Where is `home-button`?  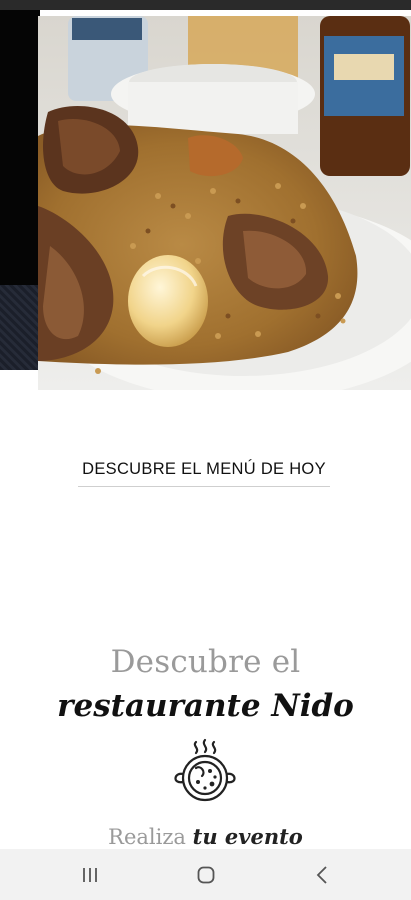 home-button is located at coordinates (206, 874).